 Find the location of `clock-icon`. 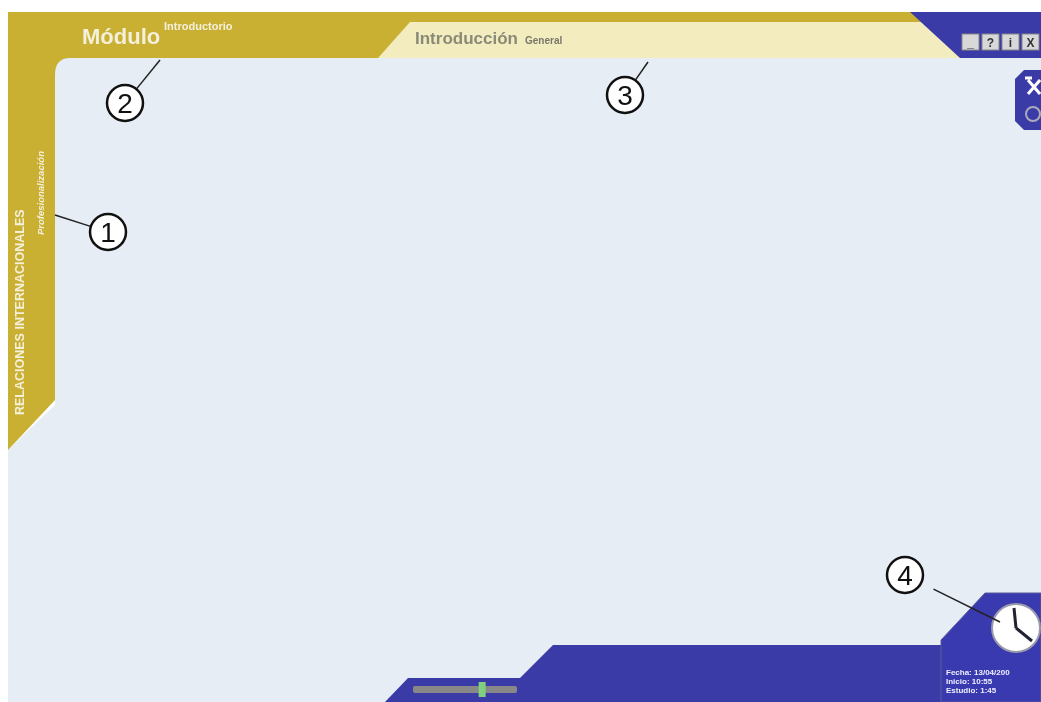

clock-icon is located at coordinates (1016, 628).